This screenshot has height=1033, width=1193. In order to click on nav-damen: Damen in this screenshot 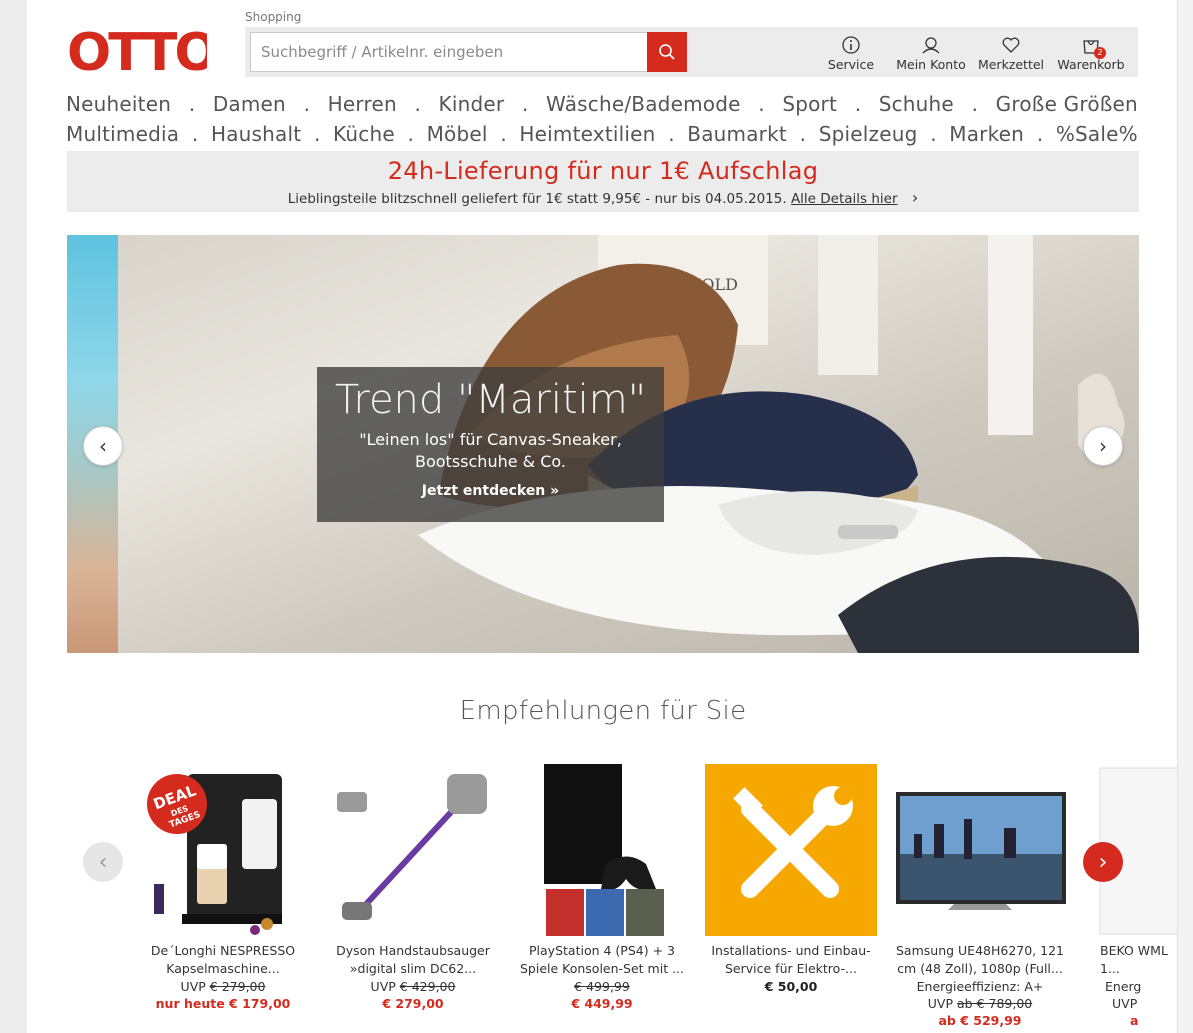, I will do `click(249, 104)`.